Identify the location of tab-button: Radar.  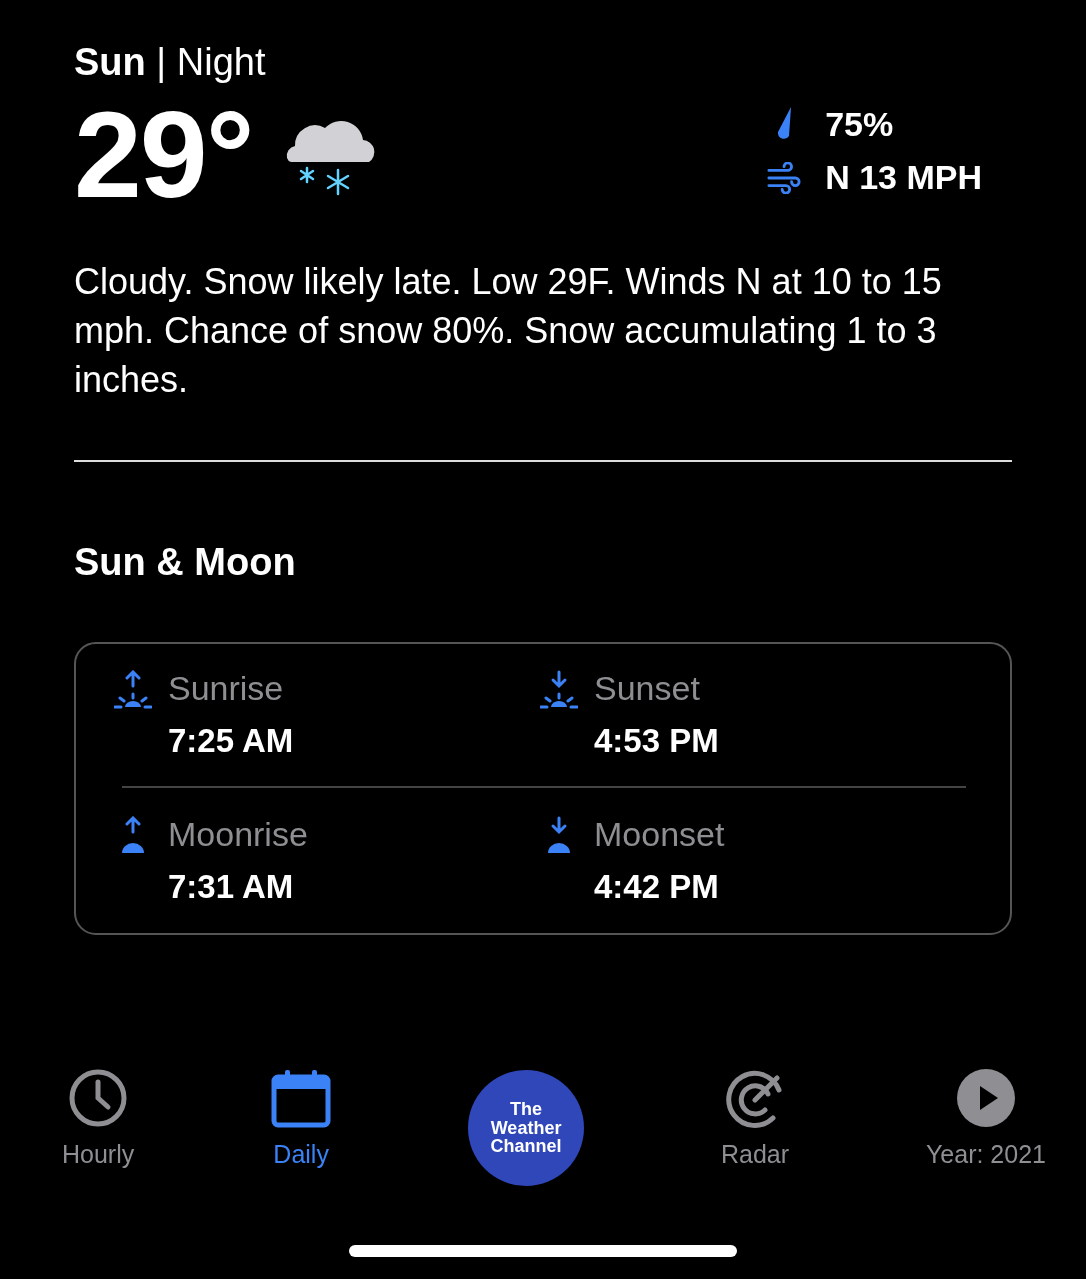
(755, 1127).